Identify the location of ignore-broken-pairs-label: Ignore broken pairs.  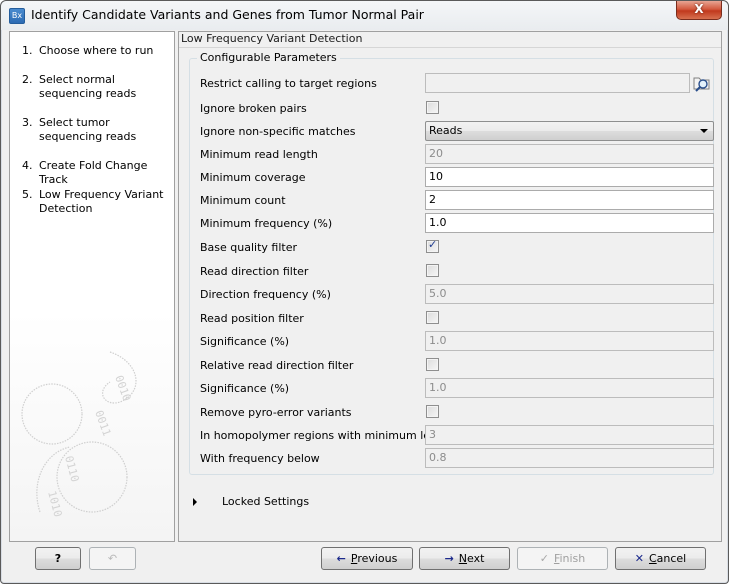
(253, 108).